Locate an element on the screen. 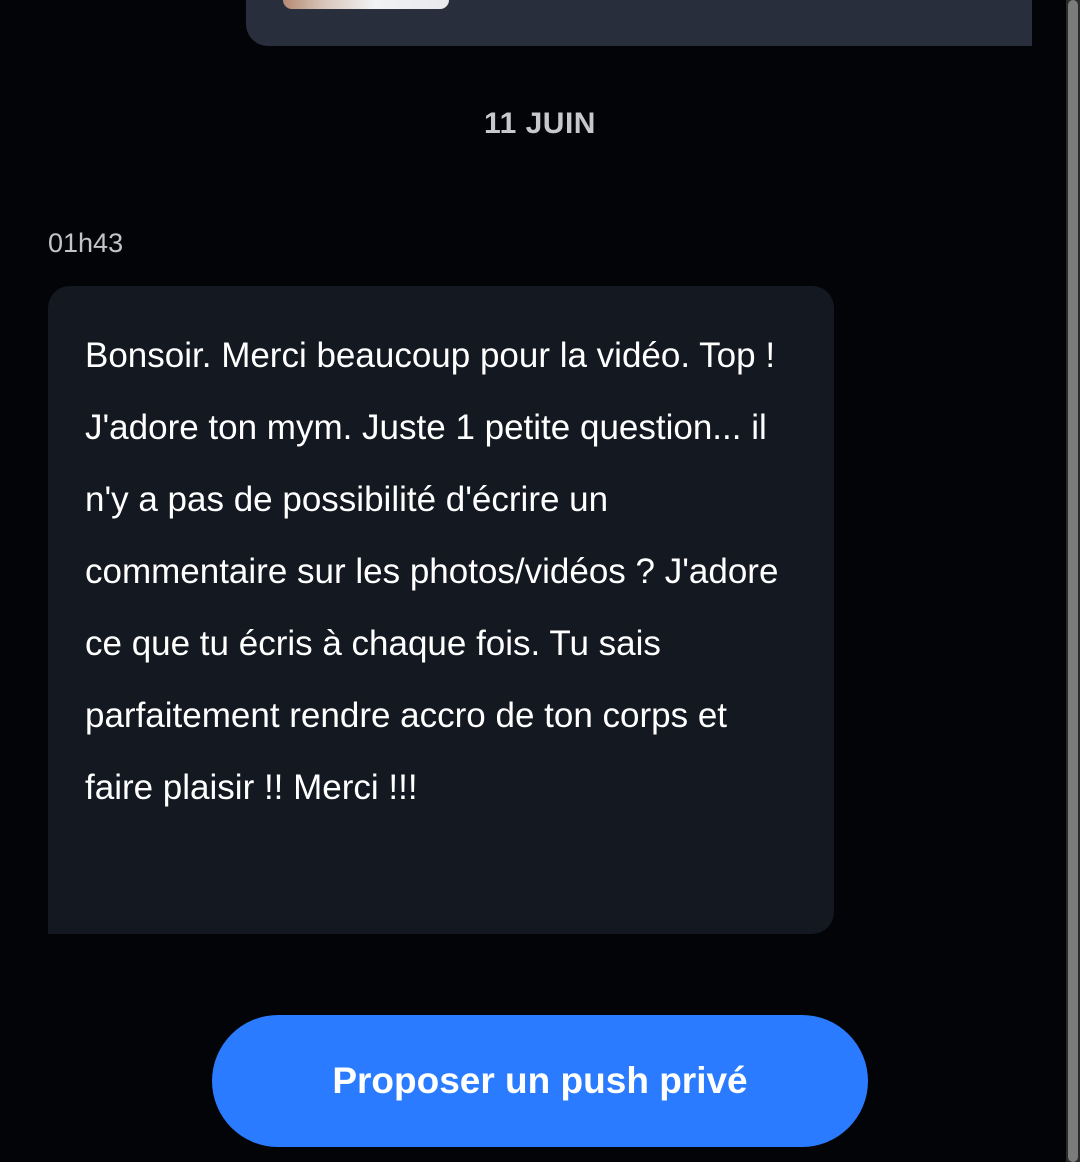  date-separator: 11 JUIN is located at coordinates (540, 123).